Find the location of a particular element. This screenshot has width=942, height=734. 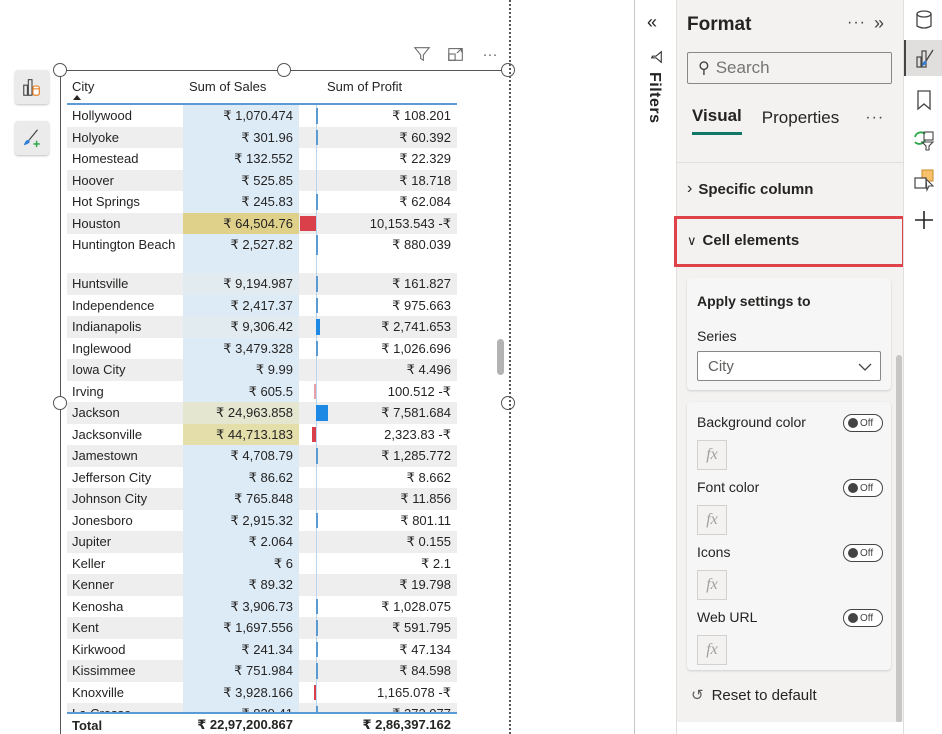

cell-sales: ₹ 4,708.79 is located at coordinates (241, 456).